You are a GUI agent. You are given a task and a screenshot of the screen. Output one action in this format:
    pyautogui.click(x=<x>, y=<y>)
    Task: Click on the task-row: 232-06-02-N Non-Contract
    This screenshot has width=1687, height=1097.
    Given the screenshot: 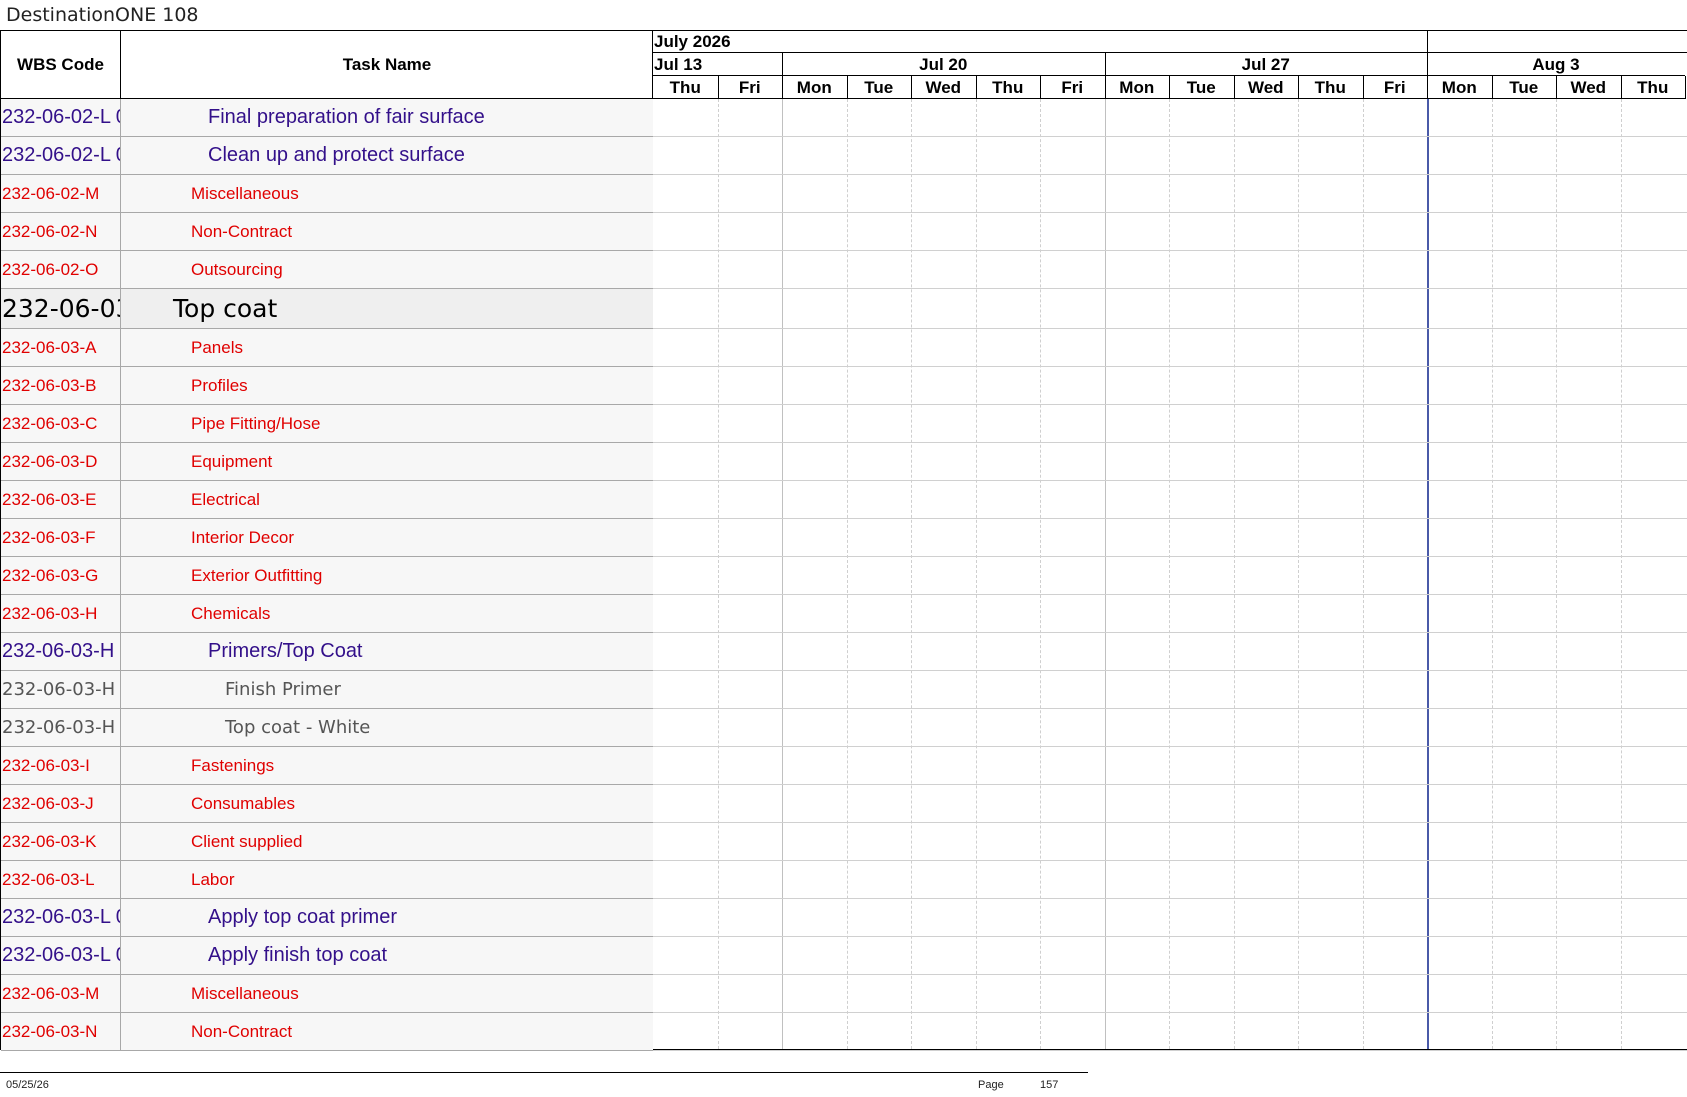 What is the action you would take?
    pyautogui.click(x=327, y=232)
    